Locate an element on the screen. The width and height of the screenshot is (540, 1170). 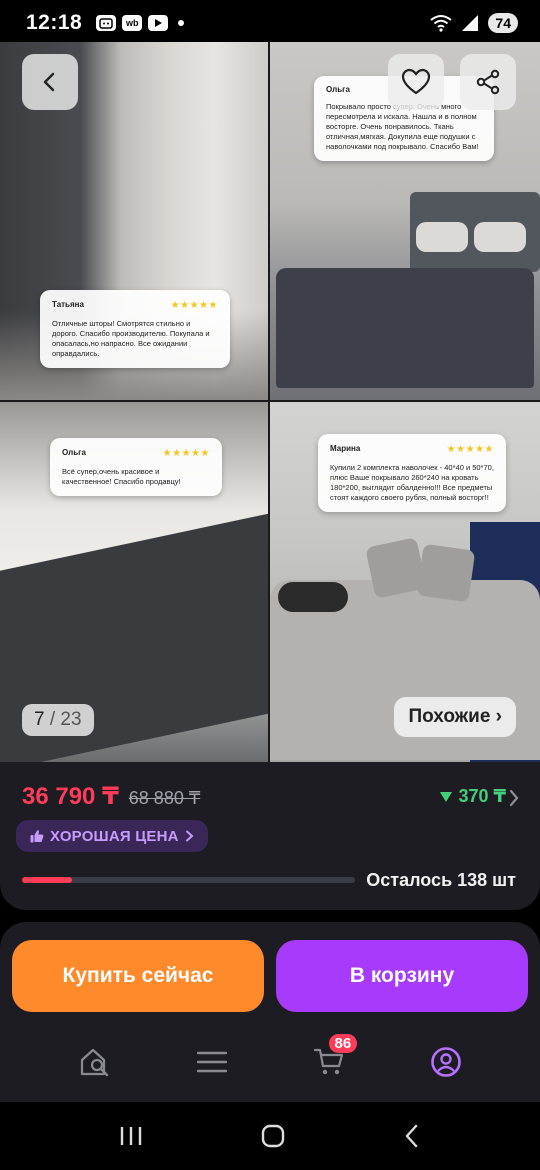
home-icon is located at coordinates (273, 1136).